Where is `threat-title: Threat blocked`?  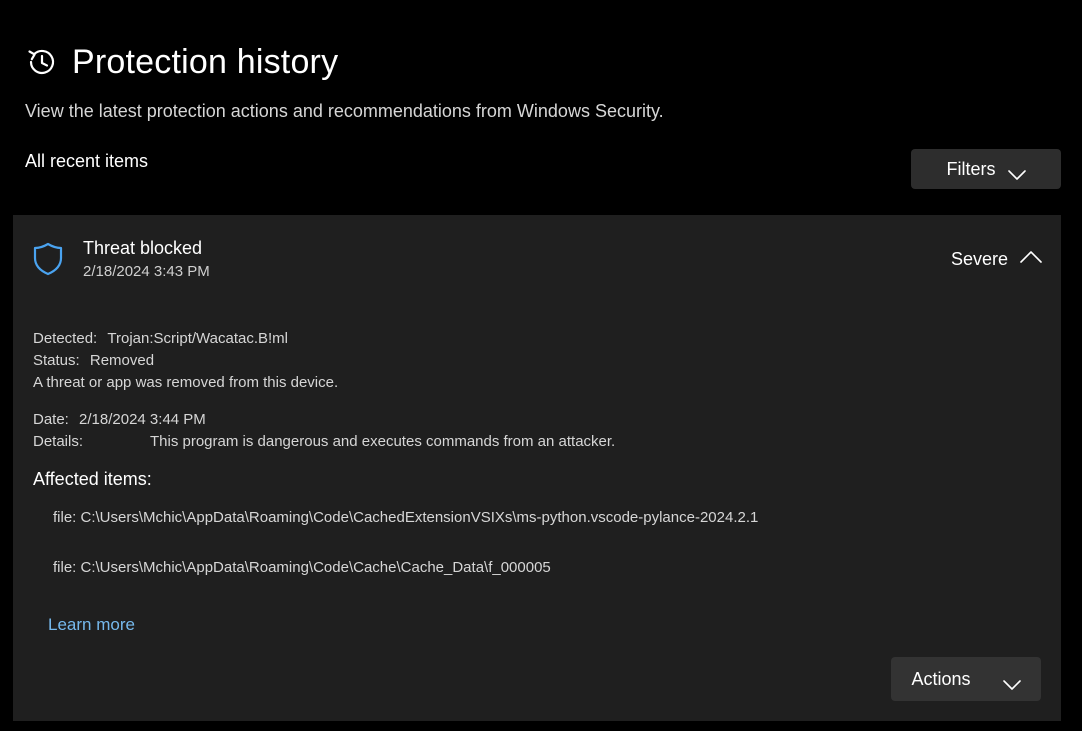
threat-title: Threat blocked is located at coordinates (143, 248).